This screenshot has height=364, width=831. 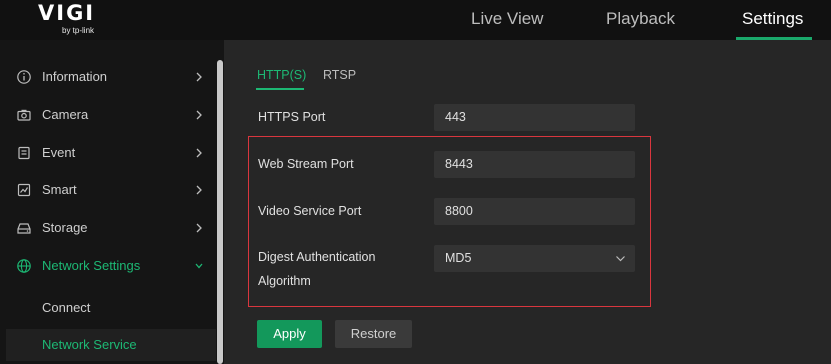 What do you see at coordinates (507, 19) in the screenshot?
I see `tab-live-view: Live View` at bounding box center [507, 19].